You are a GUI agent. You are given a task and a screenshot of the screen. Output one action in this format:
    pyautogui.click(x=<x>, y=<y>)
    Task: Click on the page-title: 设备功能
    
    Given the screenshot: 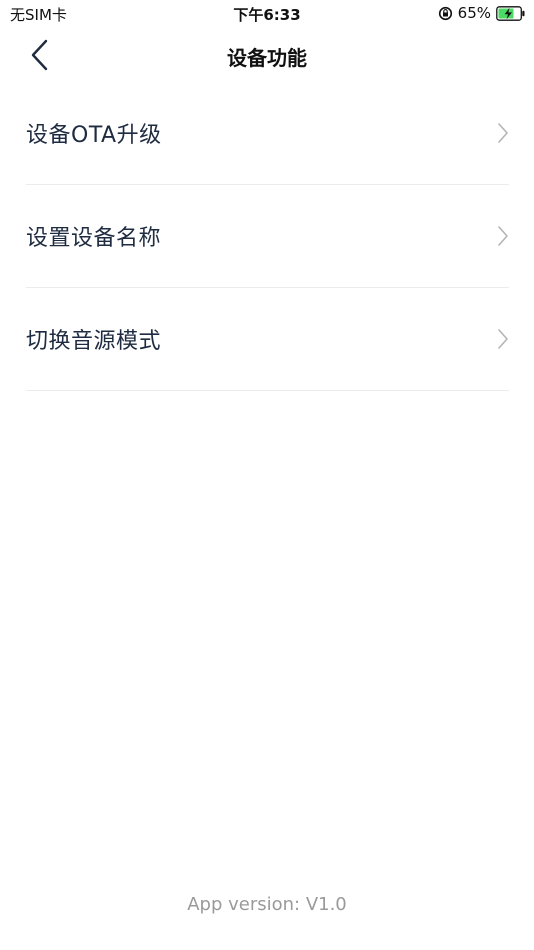 What is the action you would take?
    pyautogui.click(x=267, y=58)
    